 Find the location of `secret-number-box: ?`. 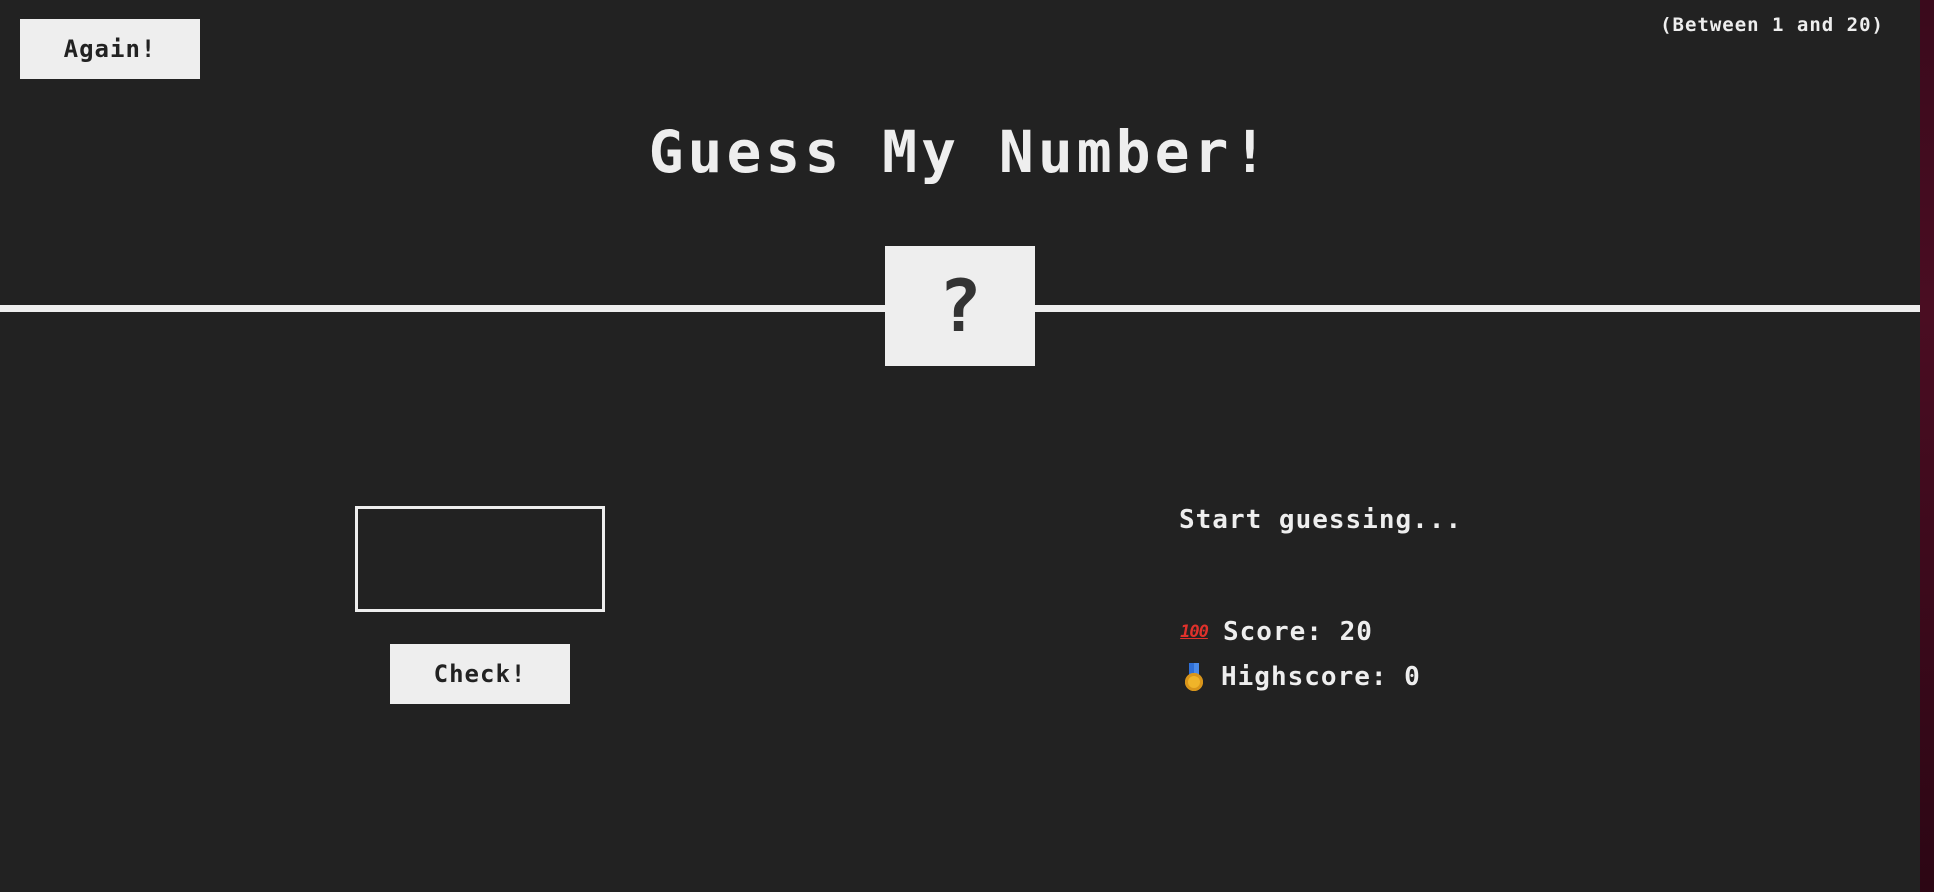

secret-number-box: ? is located at coordinates (960, 306).